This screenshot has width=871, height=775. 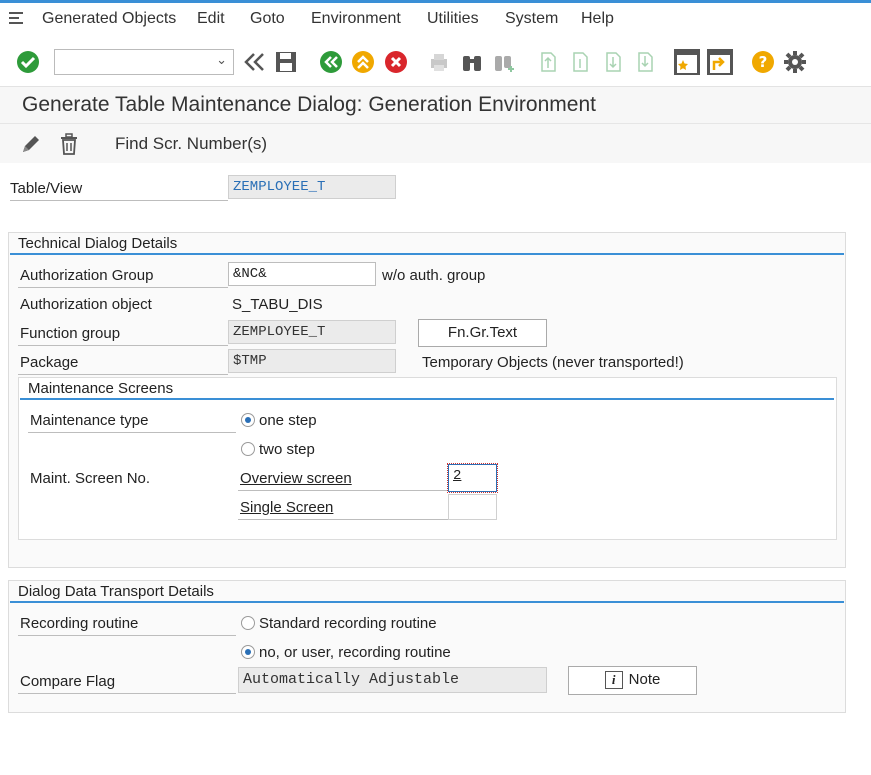 I want to click on save-icon, so click(x=286, y=62).